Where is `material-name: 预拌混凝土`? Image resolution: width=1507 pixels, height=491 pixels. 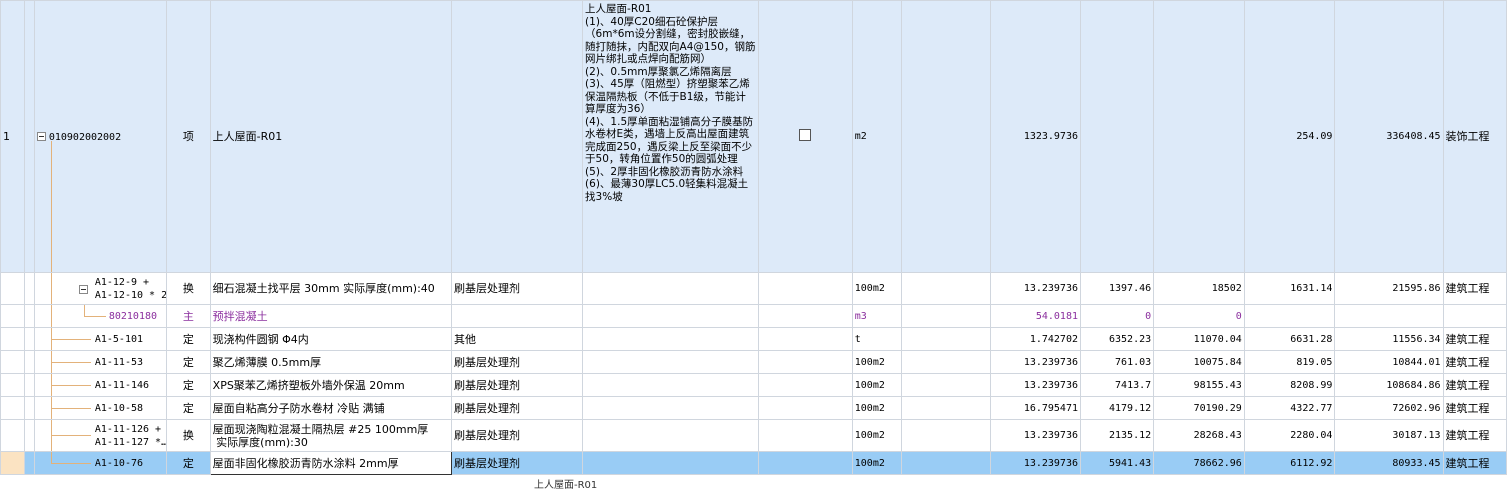
material-name: 预拌混凝土 is located at coordinates (331, 316).